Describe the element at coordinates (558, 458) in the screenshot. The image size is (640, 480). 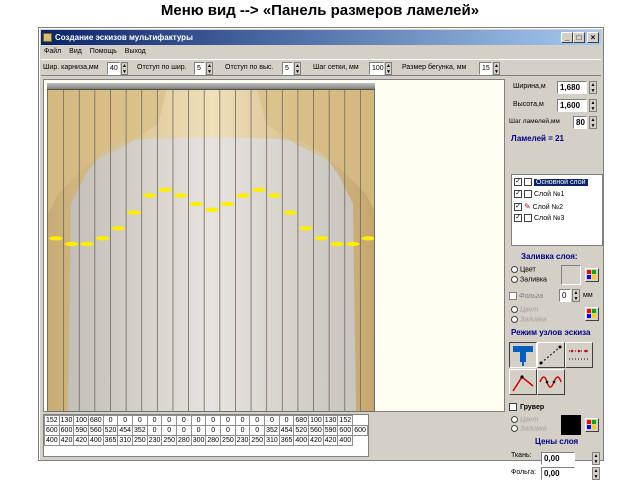
I see `fabric-price-input: 0,00` at that location.